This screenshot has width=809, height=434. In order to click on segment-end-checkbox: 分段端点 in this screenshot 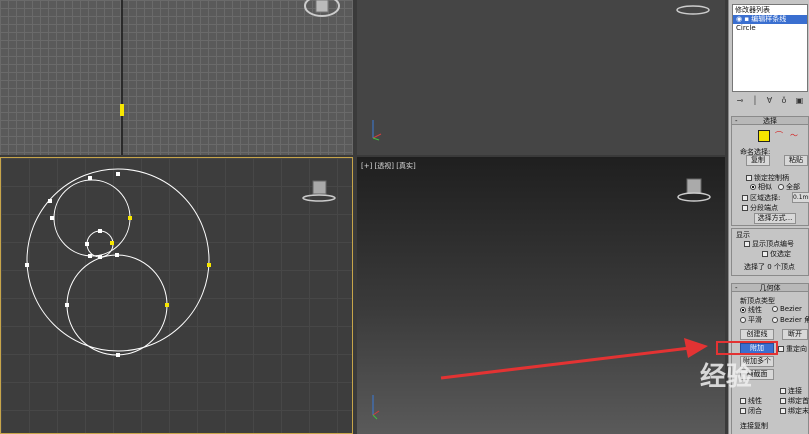, I will do `click(760, 208)`.